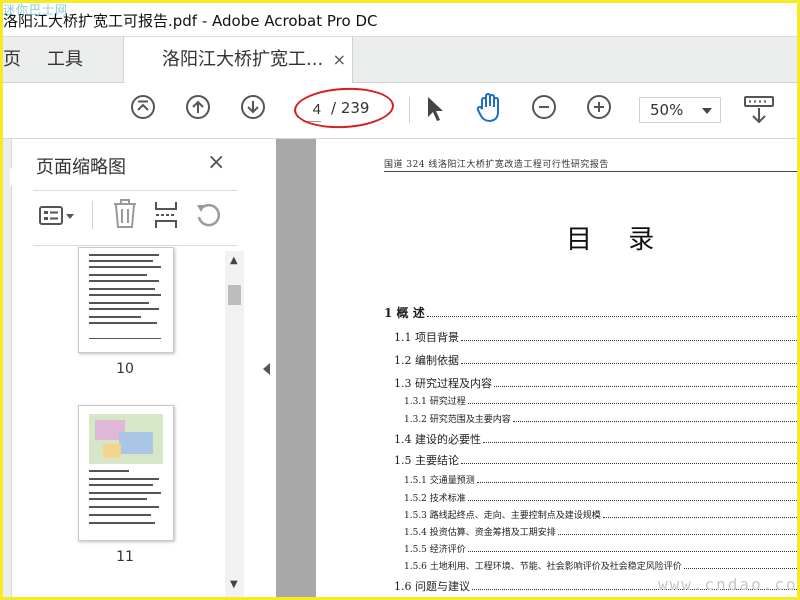  I want to click on split-icon, so click(166, 215).